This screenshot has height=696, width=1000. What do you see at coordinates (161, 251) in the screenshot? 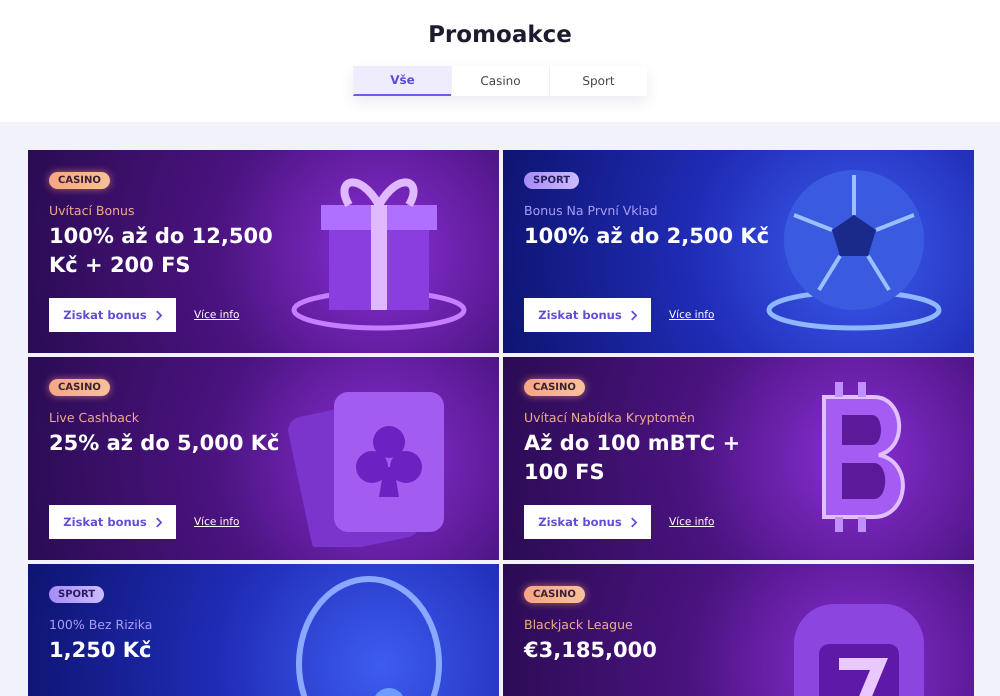
I see `promo-headline: 100% až do 12,500 Kč + 200 FS` at bounding box center [161, 251].